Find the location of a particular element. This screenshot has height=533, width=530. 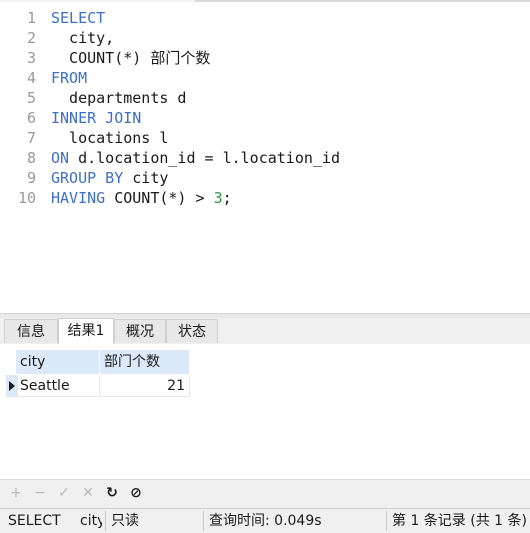

sql-keyword: INNER JOIN is located at coordinates (96, 118).